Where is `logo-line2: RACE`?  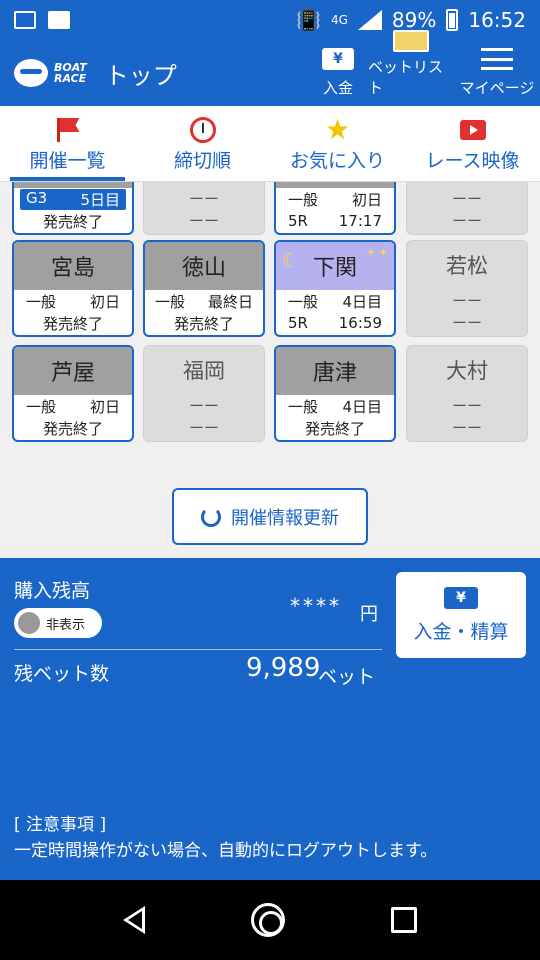
logo-line2: RACE is located at coordinates (70, 78).